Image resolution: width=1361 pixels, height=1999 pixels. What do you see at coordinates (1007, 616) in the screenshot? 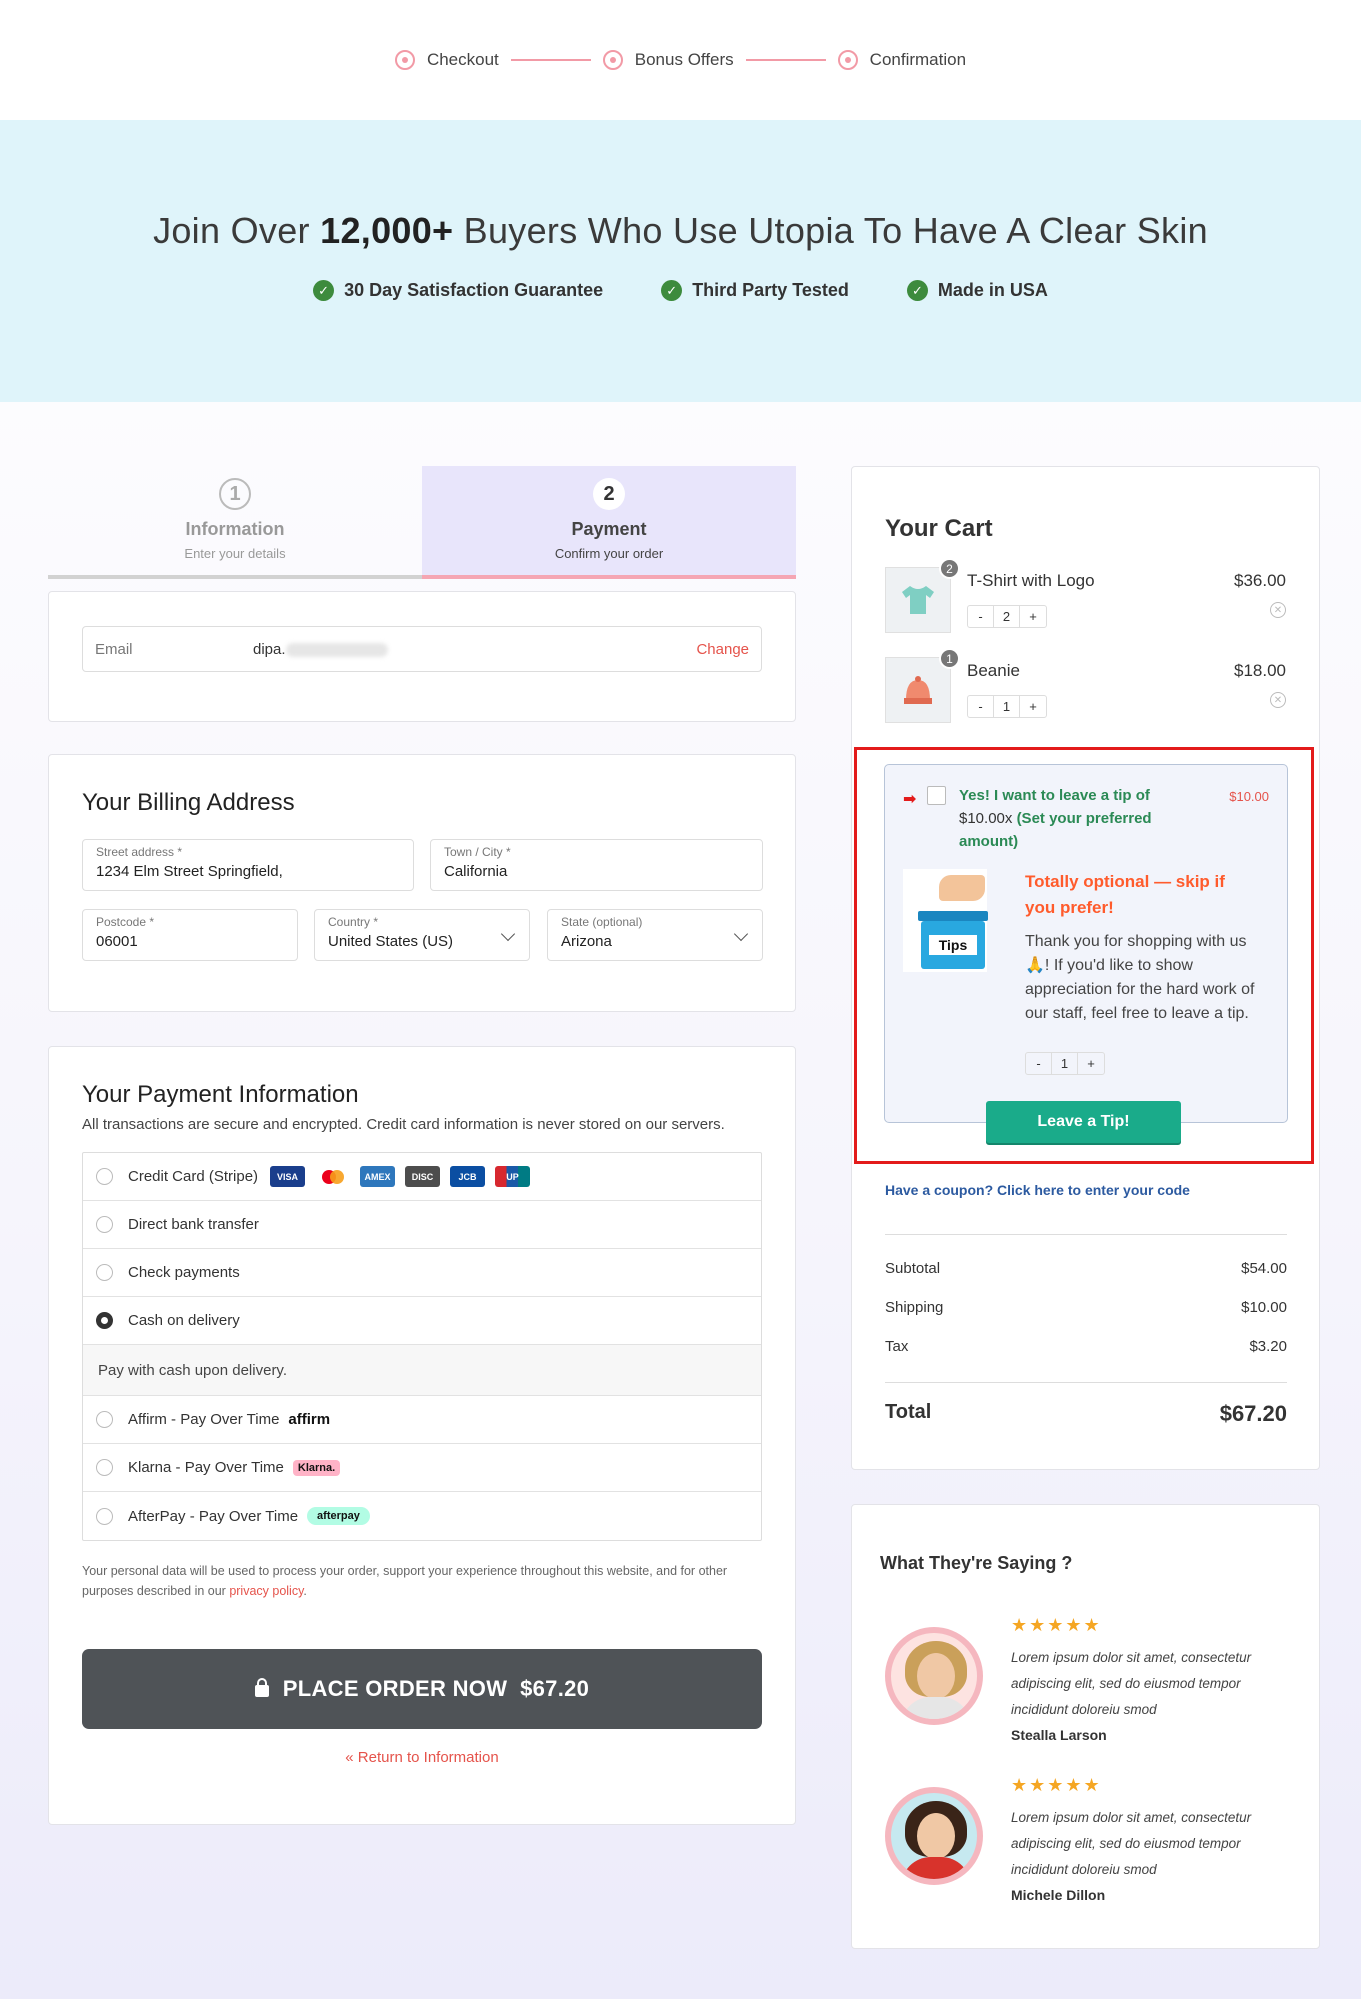
I see `quantity-stepper: - 2 +` at bounding box center [1007, 616].